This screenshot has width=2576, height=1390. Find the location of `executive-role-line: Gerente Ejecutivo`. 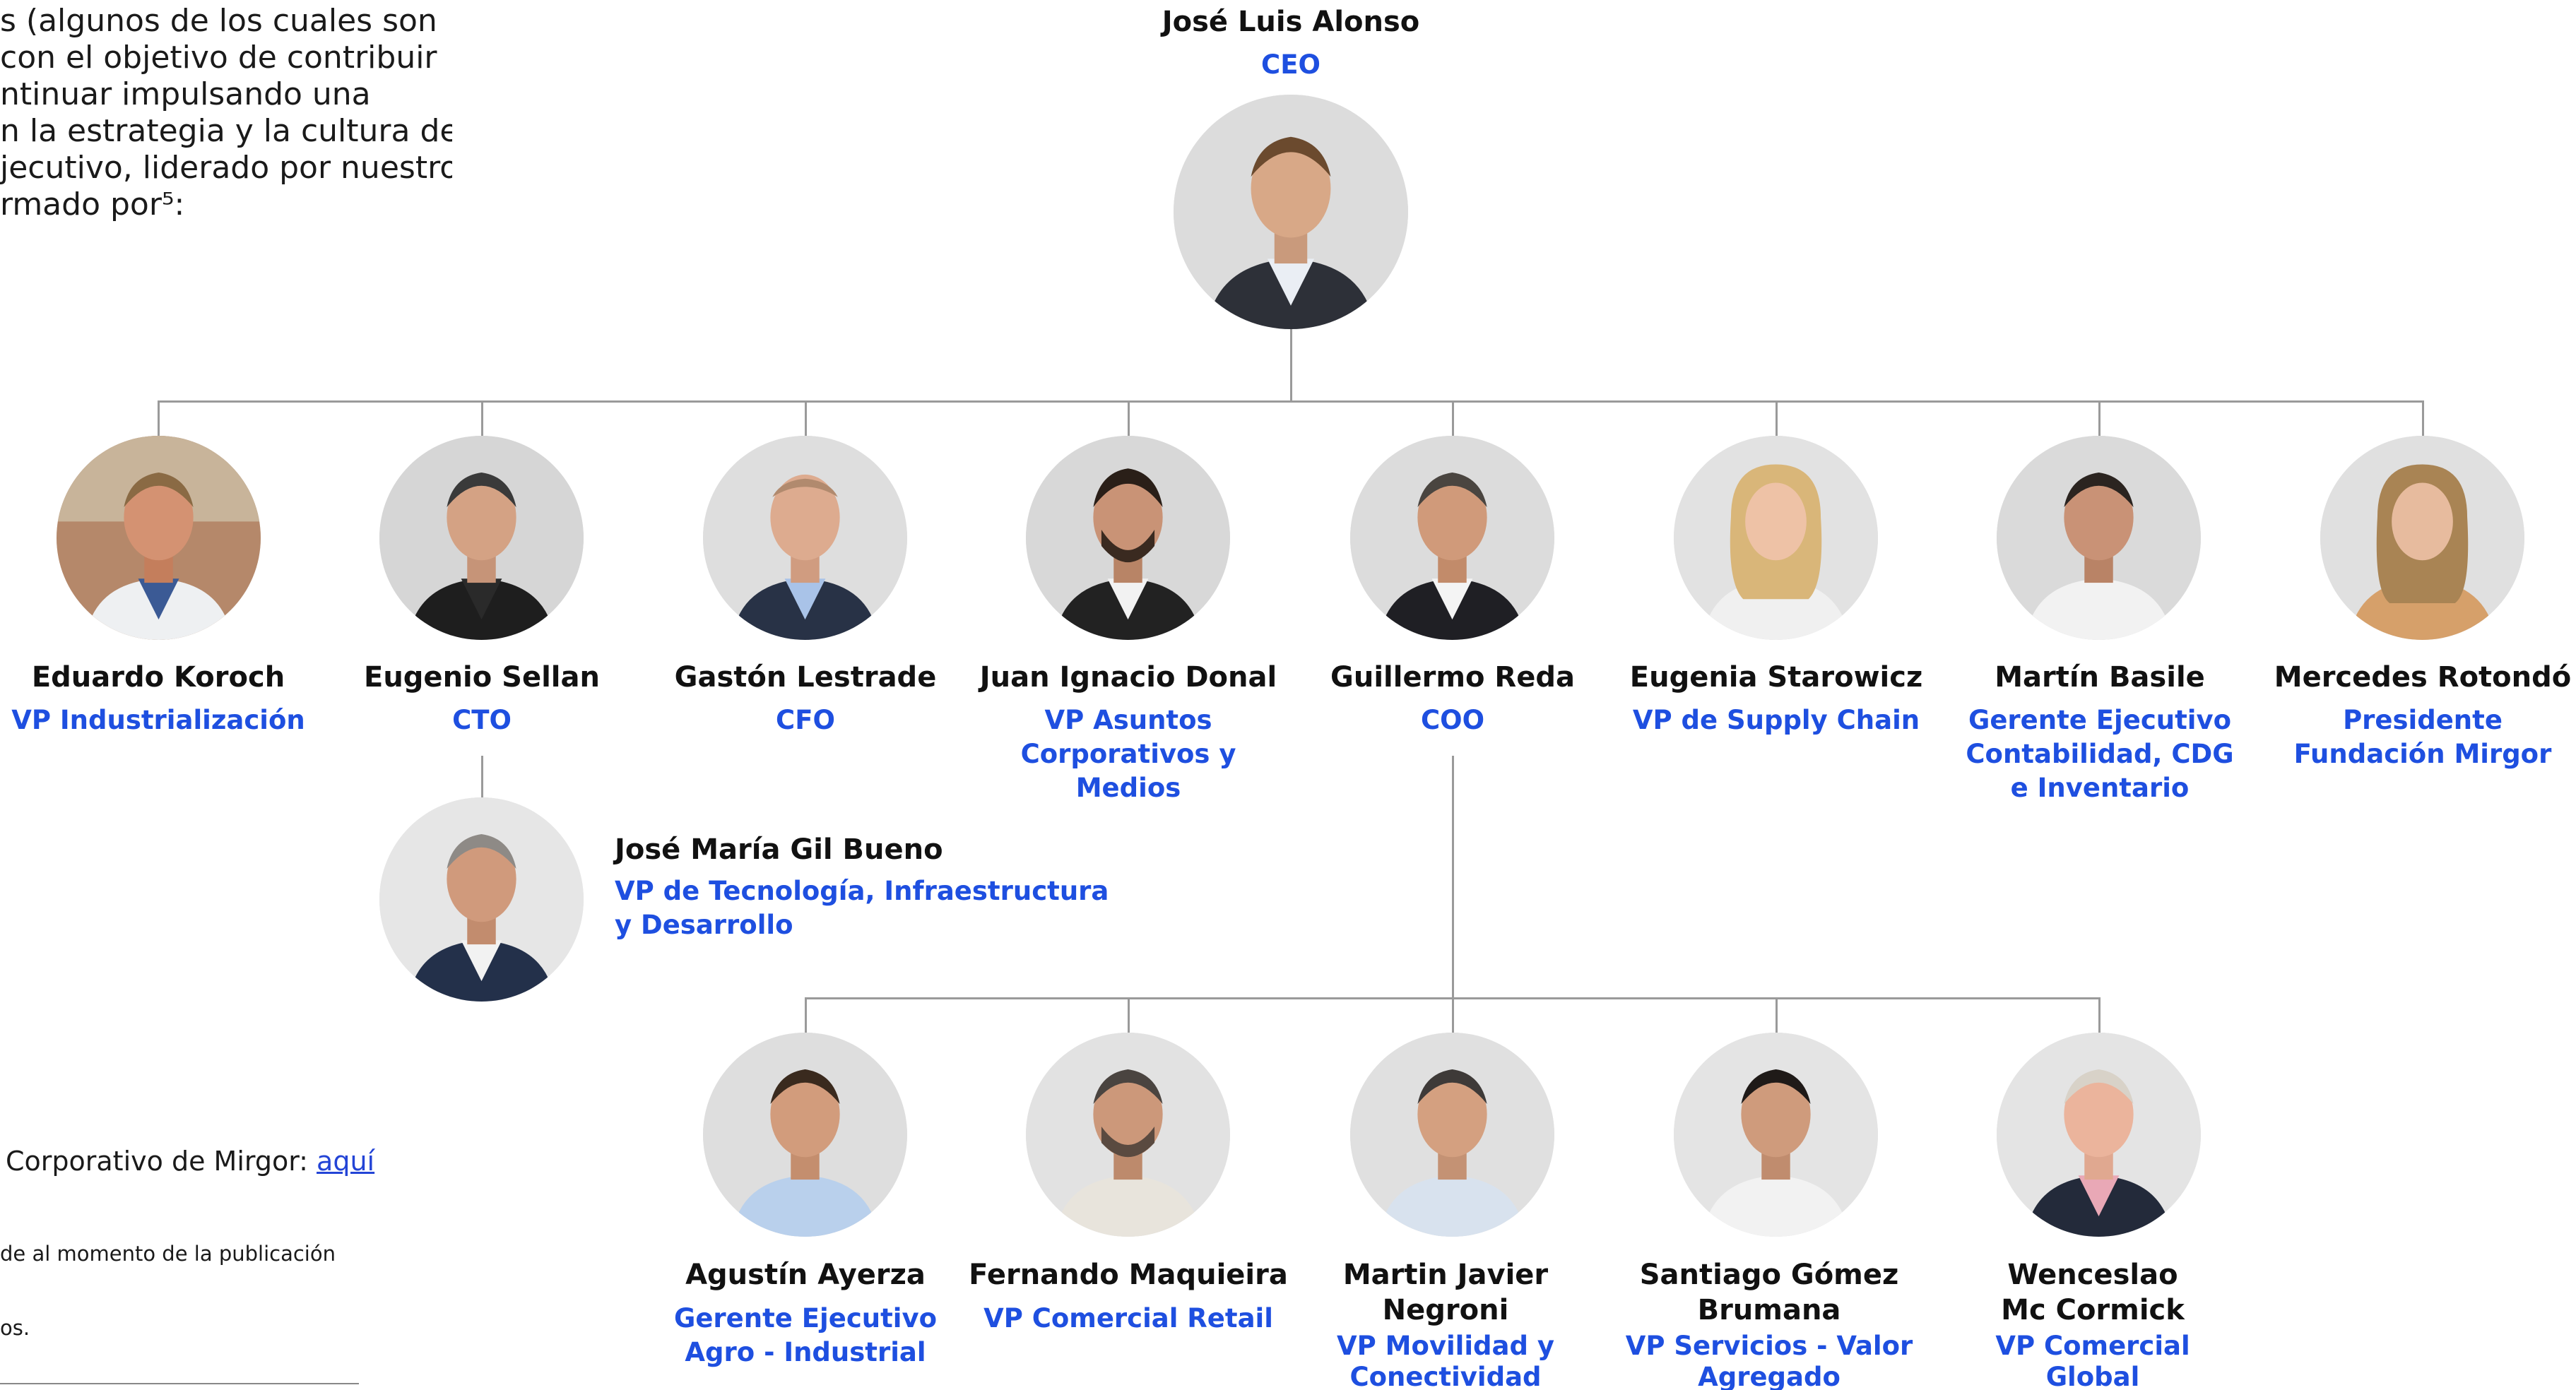

executive-role-line: Gerente Ejecutivo is located at coordinates (2100, 720).